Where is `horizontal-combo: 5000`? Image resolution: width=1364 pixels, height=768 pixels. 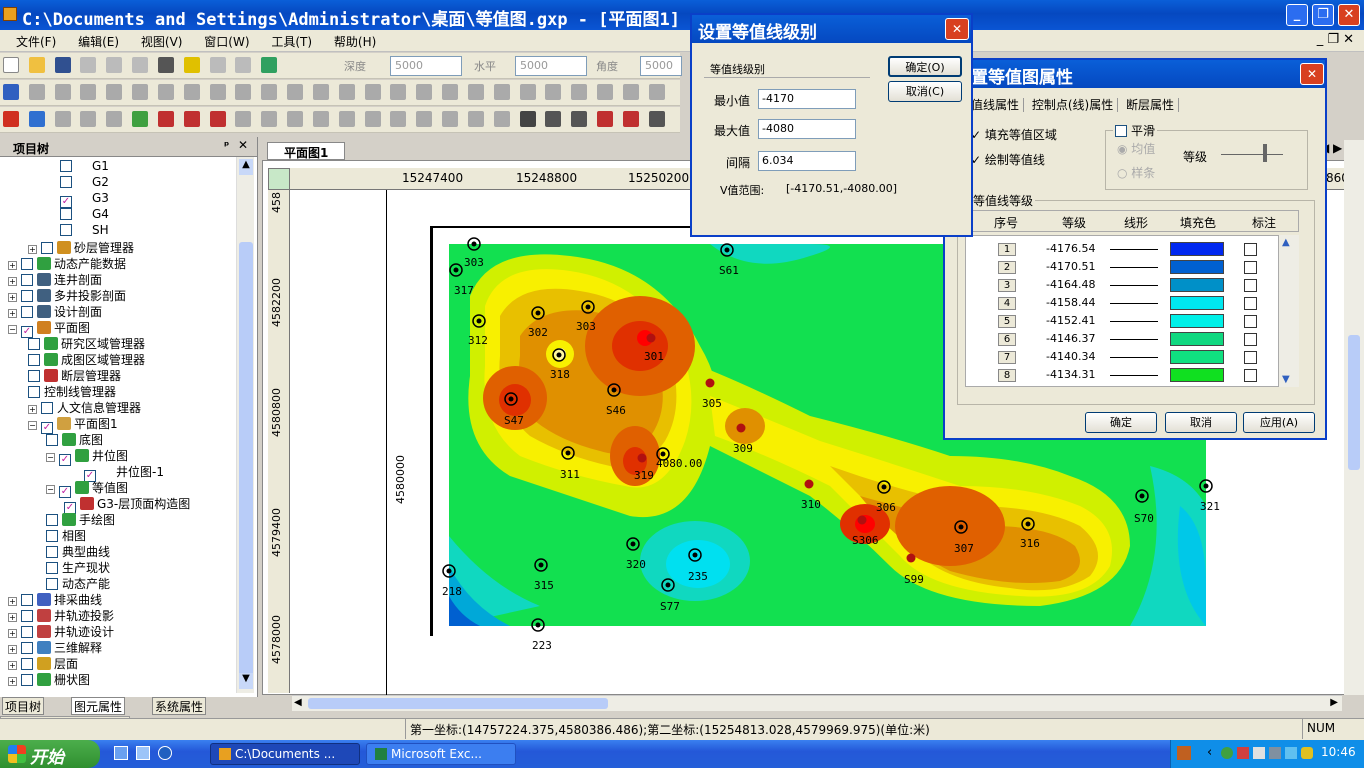 horizontal-combo: 5000 is located at coordinates (551, 66).